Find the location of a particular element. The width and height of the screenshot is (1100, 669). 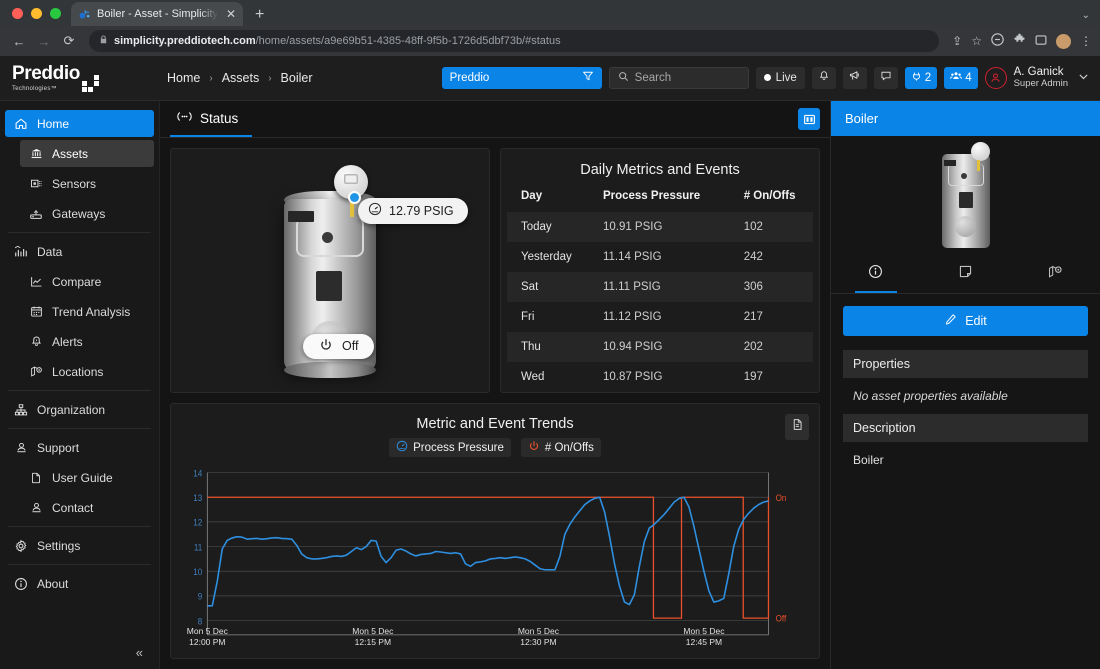

sidebar-item-organization: Organization is located at coordinates (79, 409).